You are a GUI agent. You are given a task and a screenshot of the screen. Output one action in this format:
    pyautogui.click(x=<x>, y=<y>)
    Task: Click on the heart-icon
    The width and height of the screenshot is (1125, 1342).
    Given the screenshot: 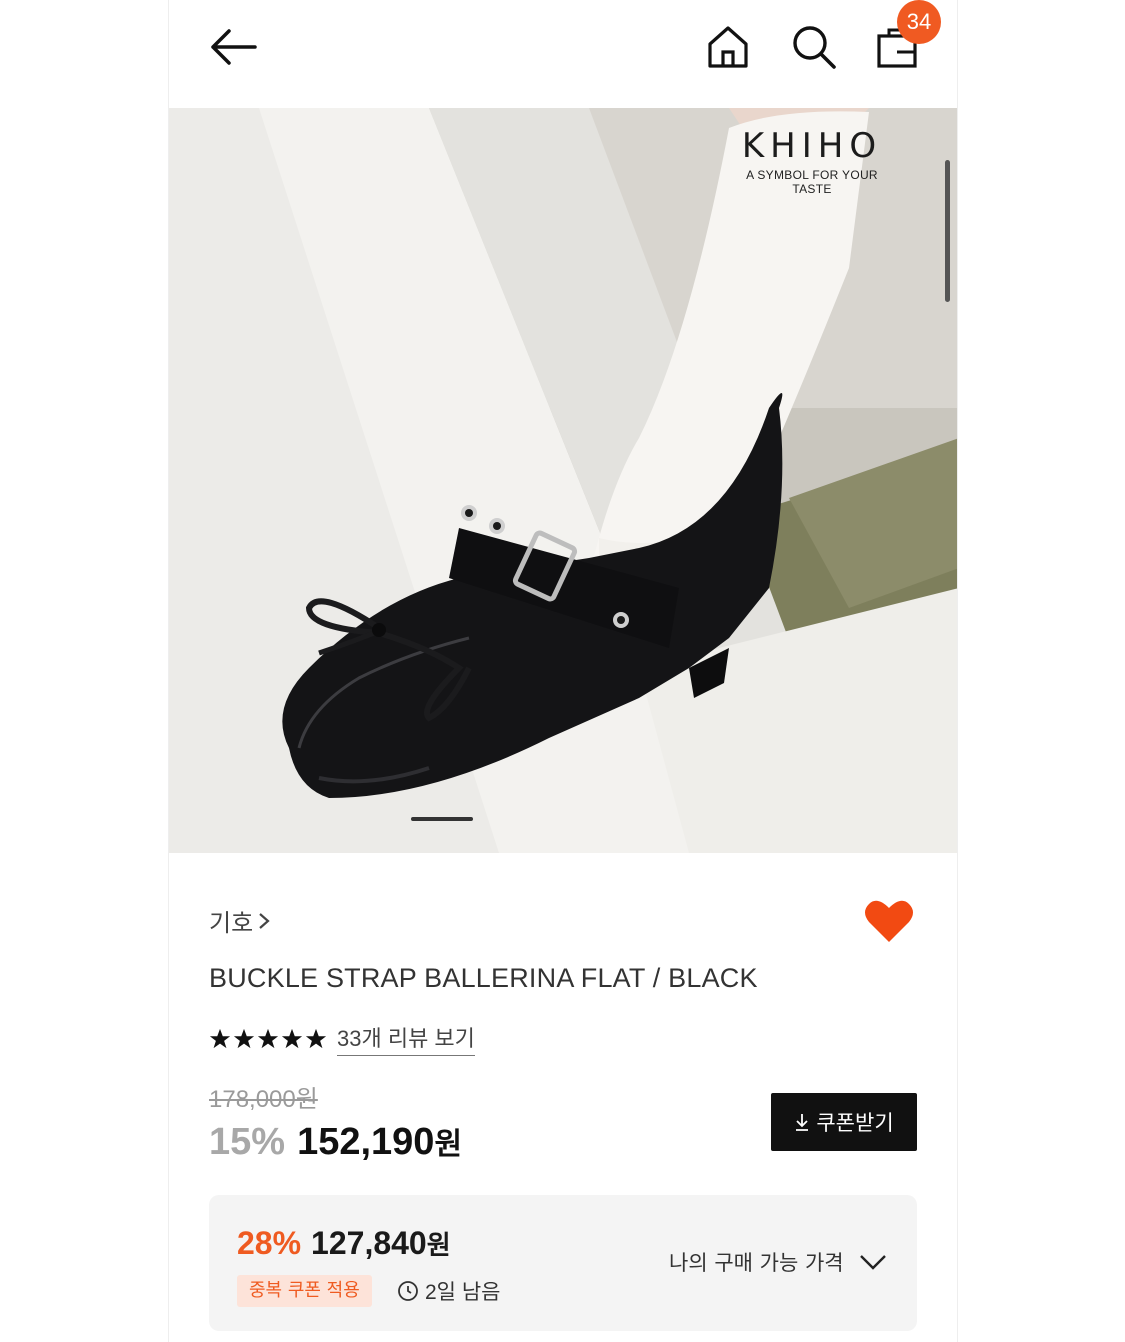 What is the action you would take?
    pyautogui.click(x=889, y=921)
    